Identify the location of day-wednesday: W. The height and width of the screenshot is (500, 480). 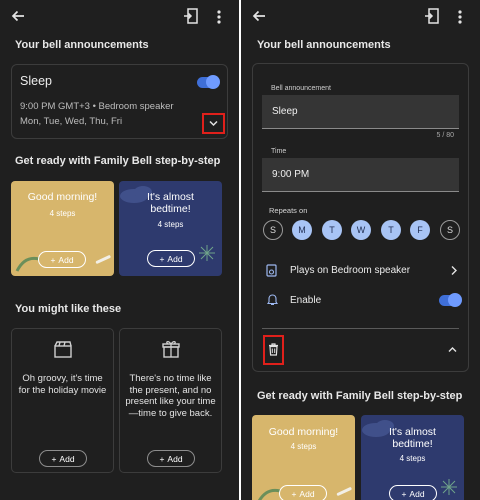
(361, 230).